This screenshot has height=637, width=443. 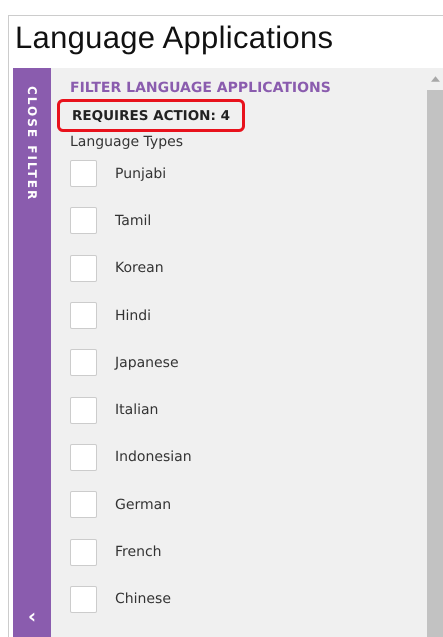 What do you see at coordinates (133, 316) in the screenshot?
I see `option-label: Hindi` at bounding box center [133, 316].